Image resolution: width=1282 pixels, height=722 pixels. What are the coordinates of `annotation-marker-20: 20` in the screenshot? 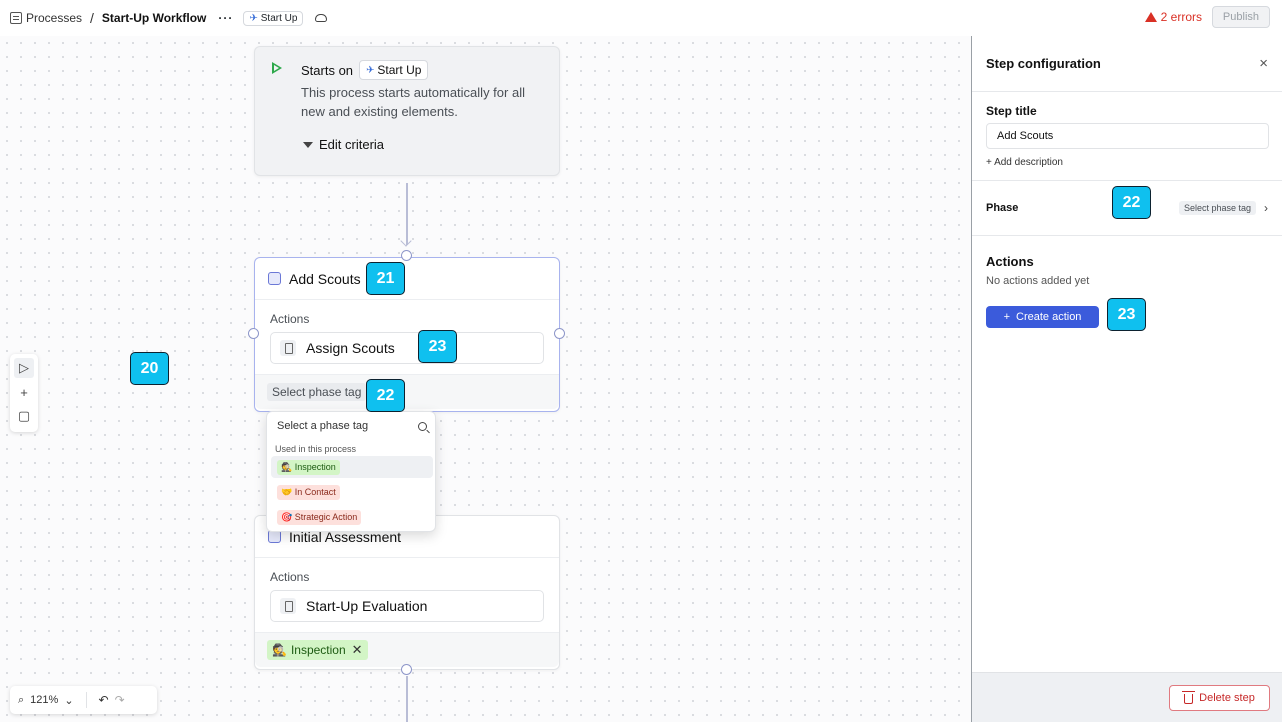 It's located at (149, 368).